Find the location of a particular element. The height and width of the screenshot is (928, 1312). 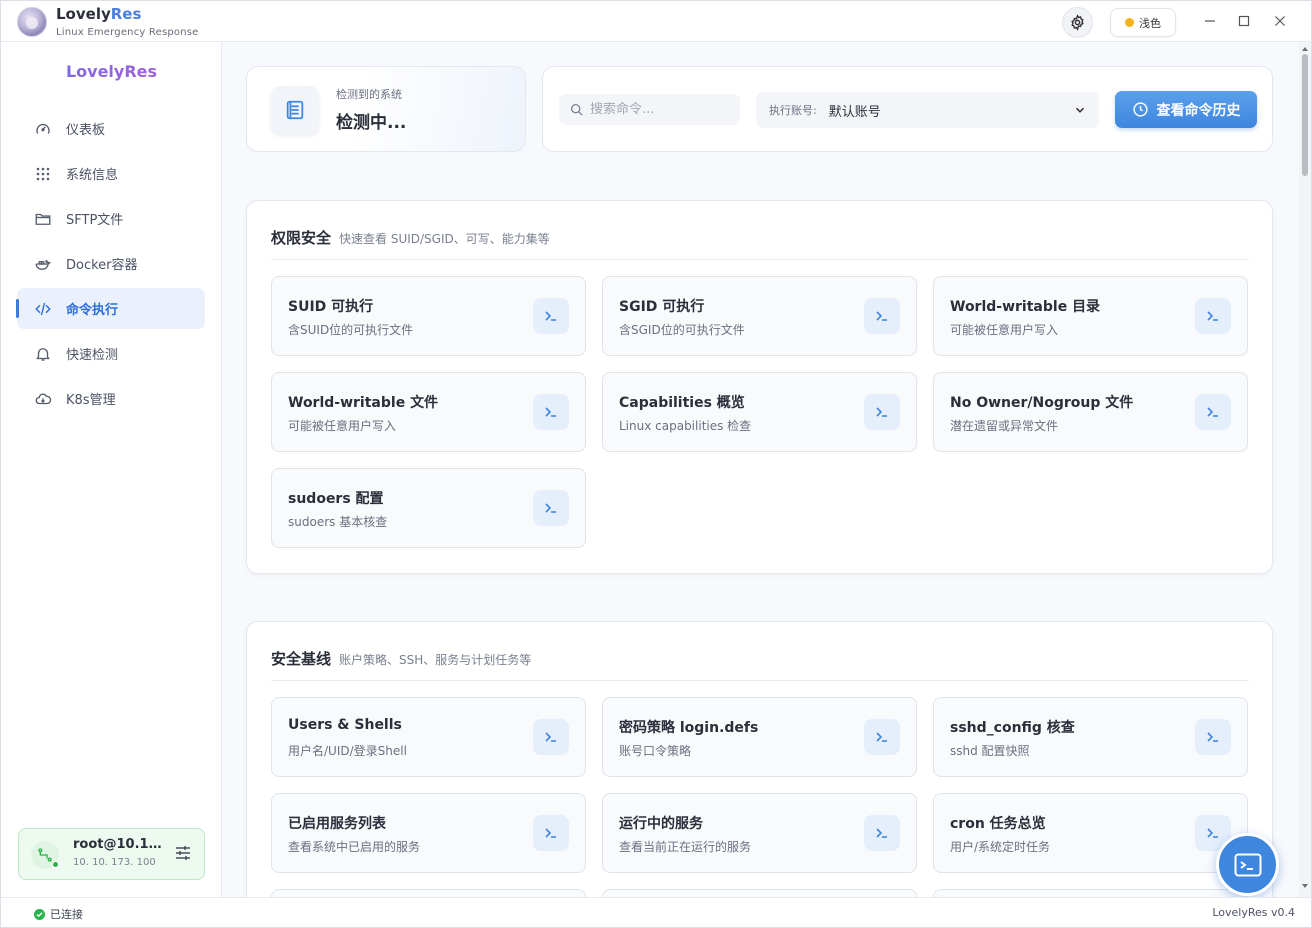

sidebar-item-sftp: SFTP文件 is located at coordinates (111, 218).